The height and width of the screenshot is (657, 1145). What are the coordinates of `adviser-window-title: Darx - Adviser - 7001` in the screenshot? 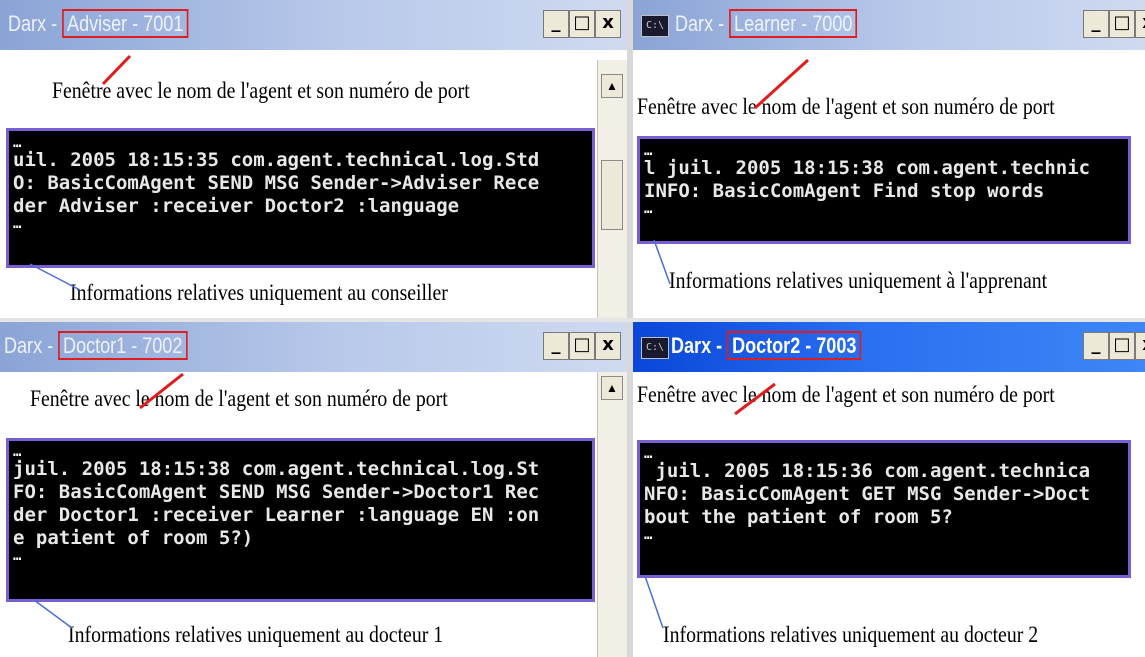 It's located at (98, 23).